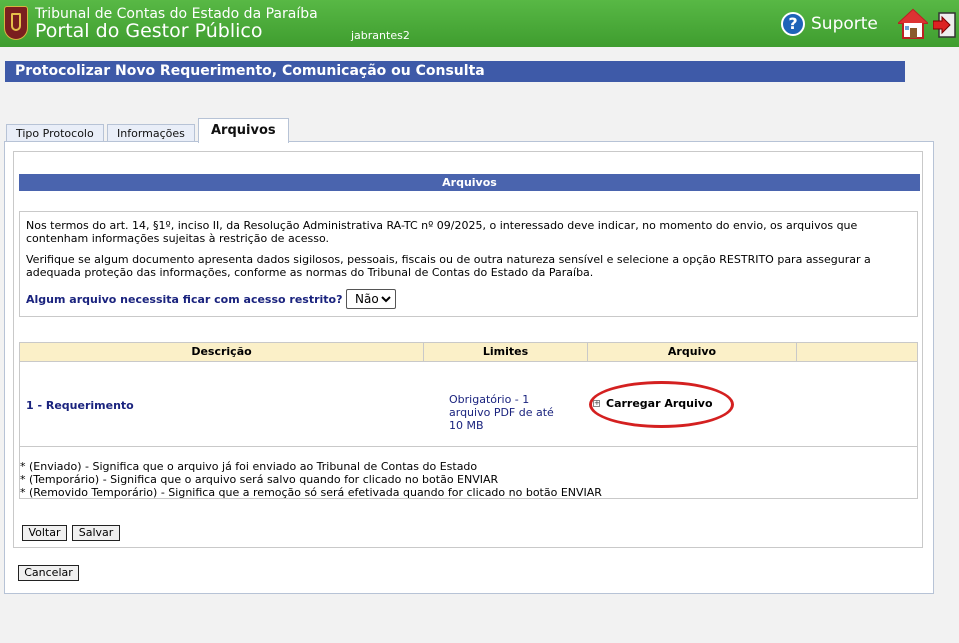 This screenshot has height=643, width=959. I want to click on table-header: Descrição Limites Arquivo, so click(468, 352).